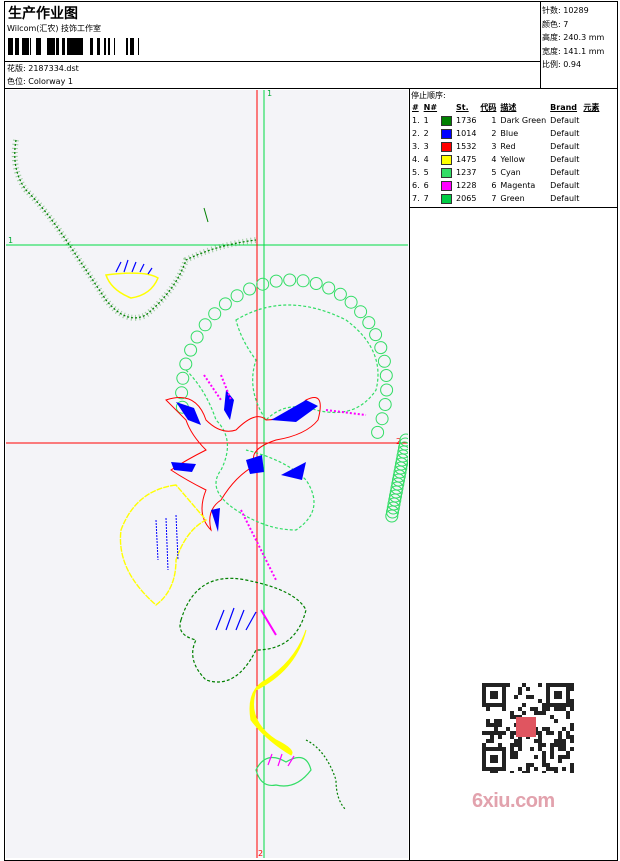 The height and width of the screenshot is (861, 620). Describe the element at coordinates (494, 120) in the screenshot. I see `row-code: 1` at that location.